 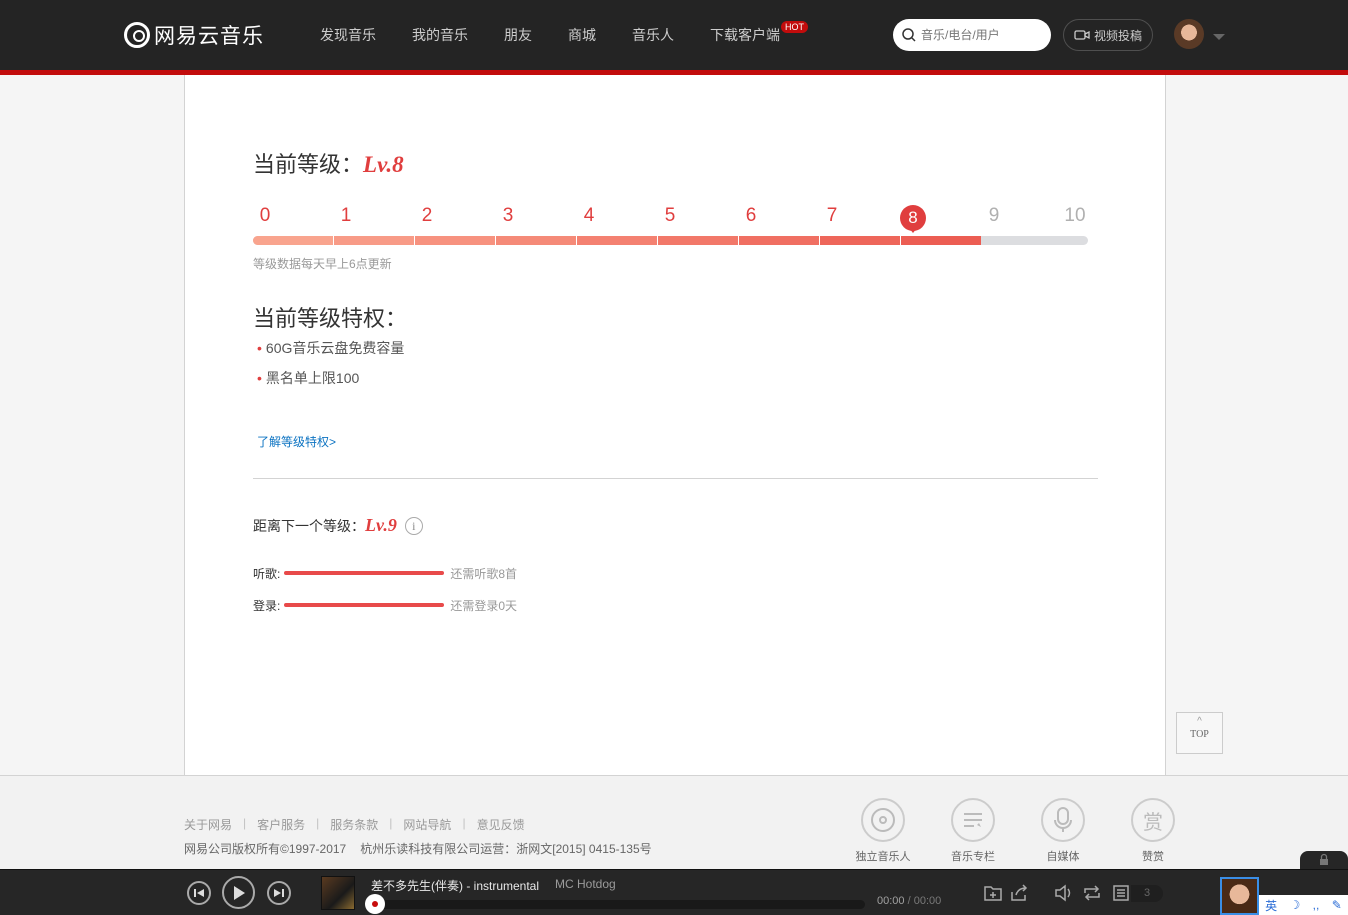 I want to click on footer-link-service: 客户服务, so click(x=281, y=824).